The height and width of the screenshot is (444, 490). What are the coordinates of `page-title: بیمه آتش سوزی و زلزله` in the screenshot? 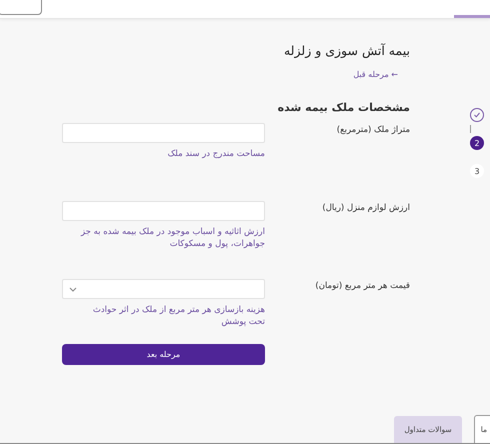 It's located at (347, 50).